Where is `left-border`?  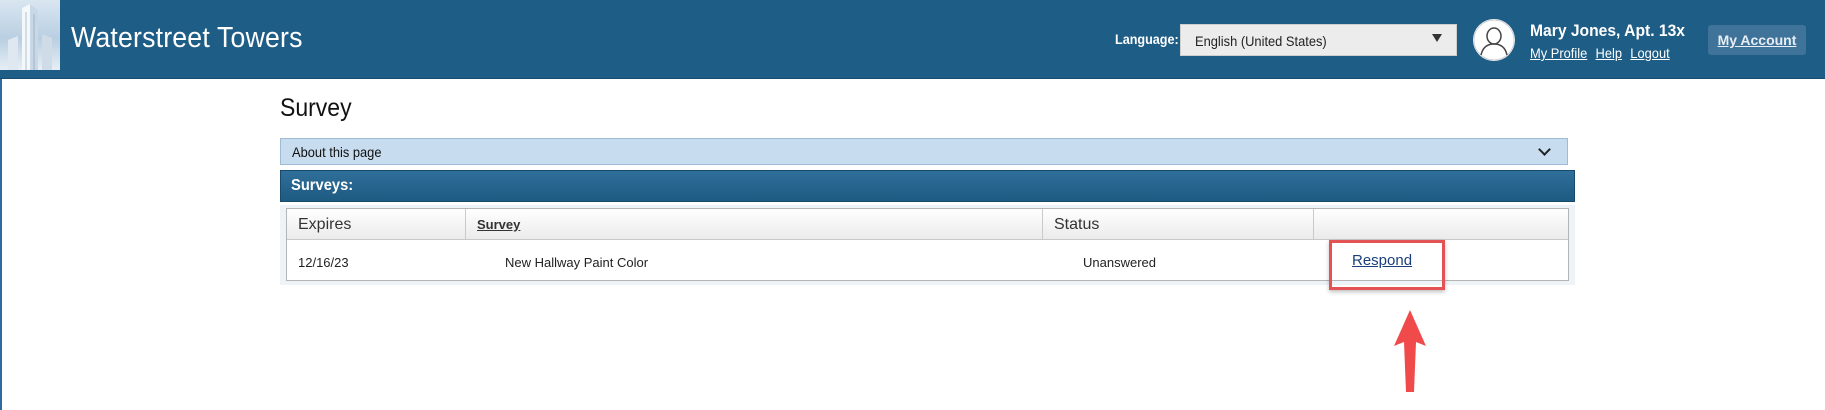
left-border is located at coordinates (1, 244).